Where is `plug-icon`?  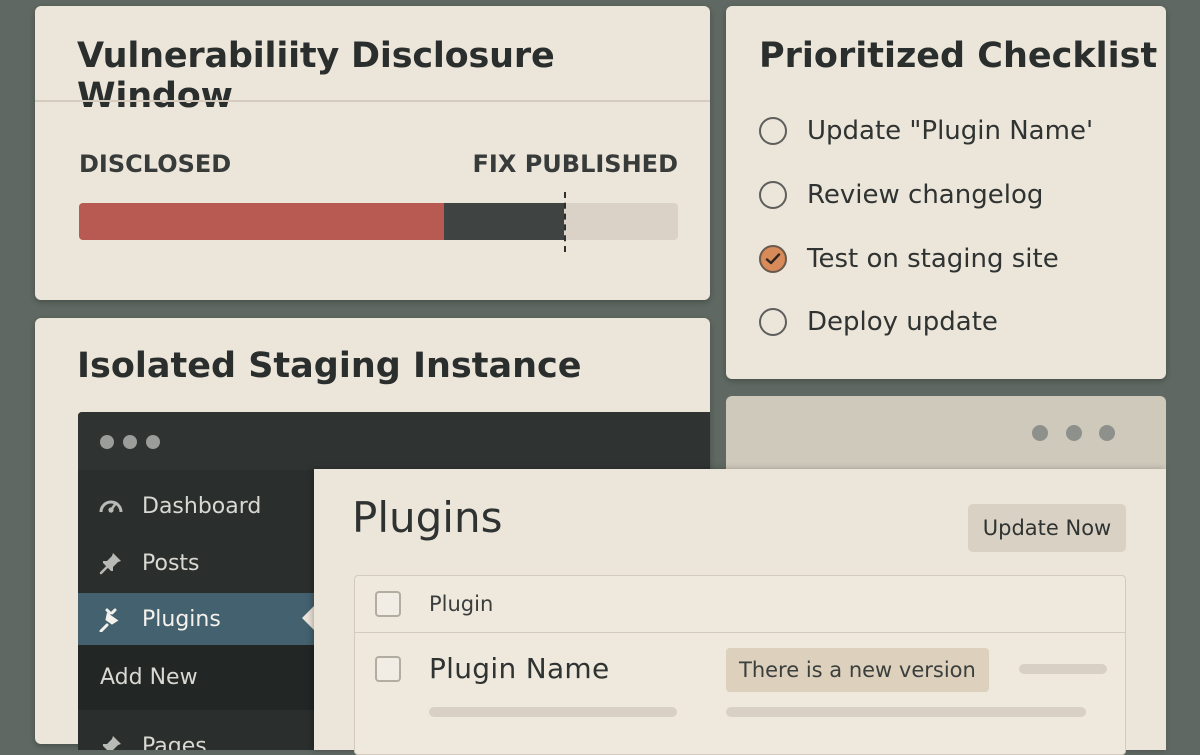
plug-icon is located at coordinates (111, 619).